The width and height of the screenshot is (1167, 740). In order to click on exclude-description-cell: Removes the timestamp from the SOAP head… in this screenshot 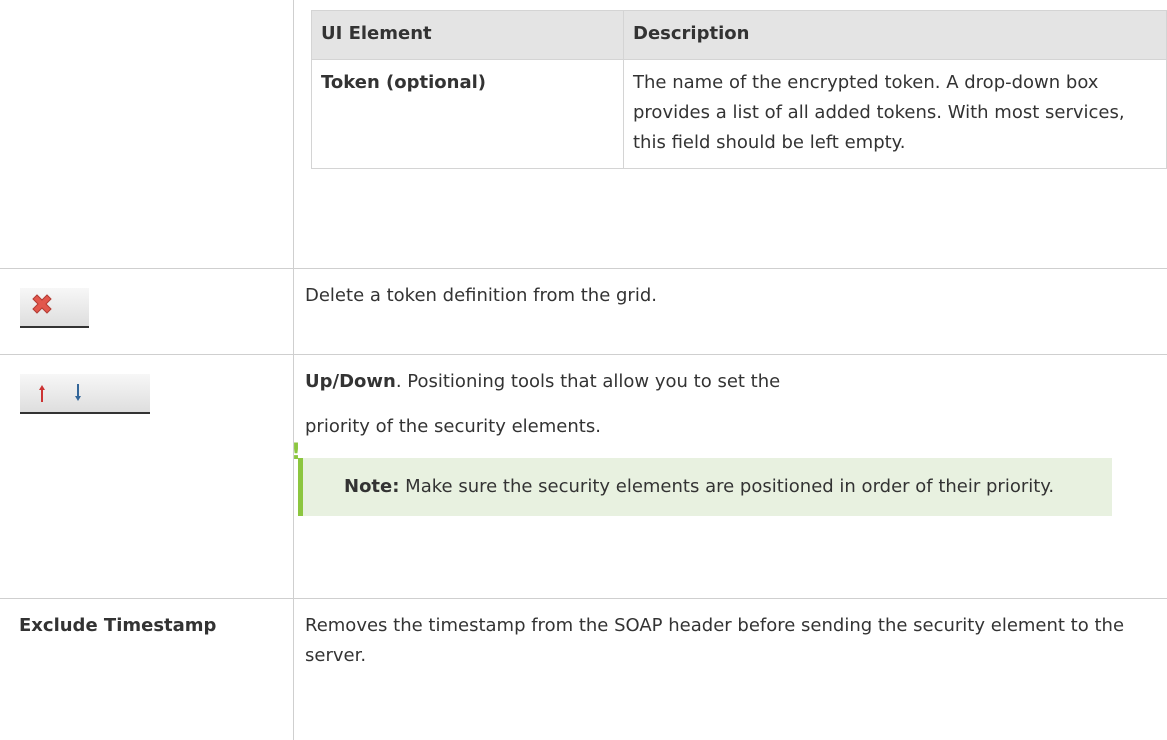, I will do `click(730, 668)`.